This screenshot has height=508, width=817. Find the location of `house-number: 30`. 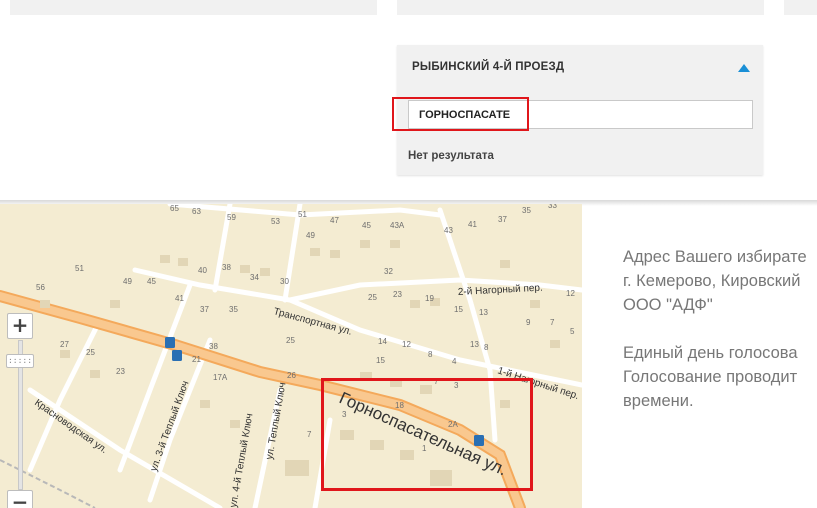

house-number: 30 is located at coordinates (284, 281).